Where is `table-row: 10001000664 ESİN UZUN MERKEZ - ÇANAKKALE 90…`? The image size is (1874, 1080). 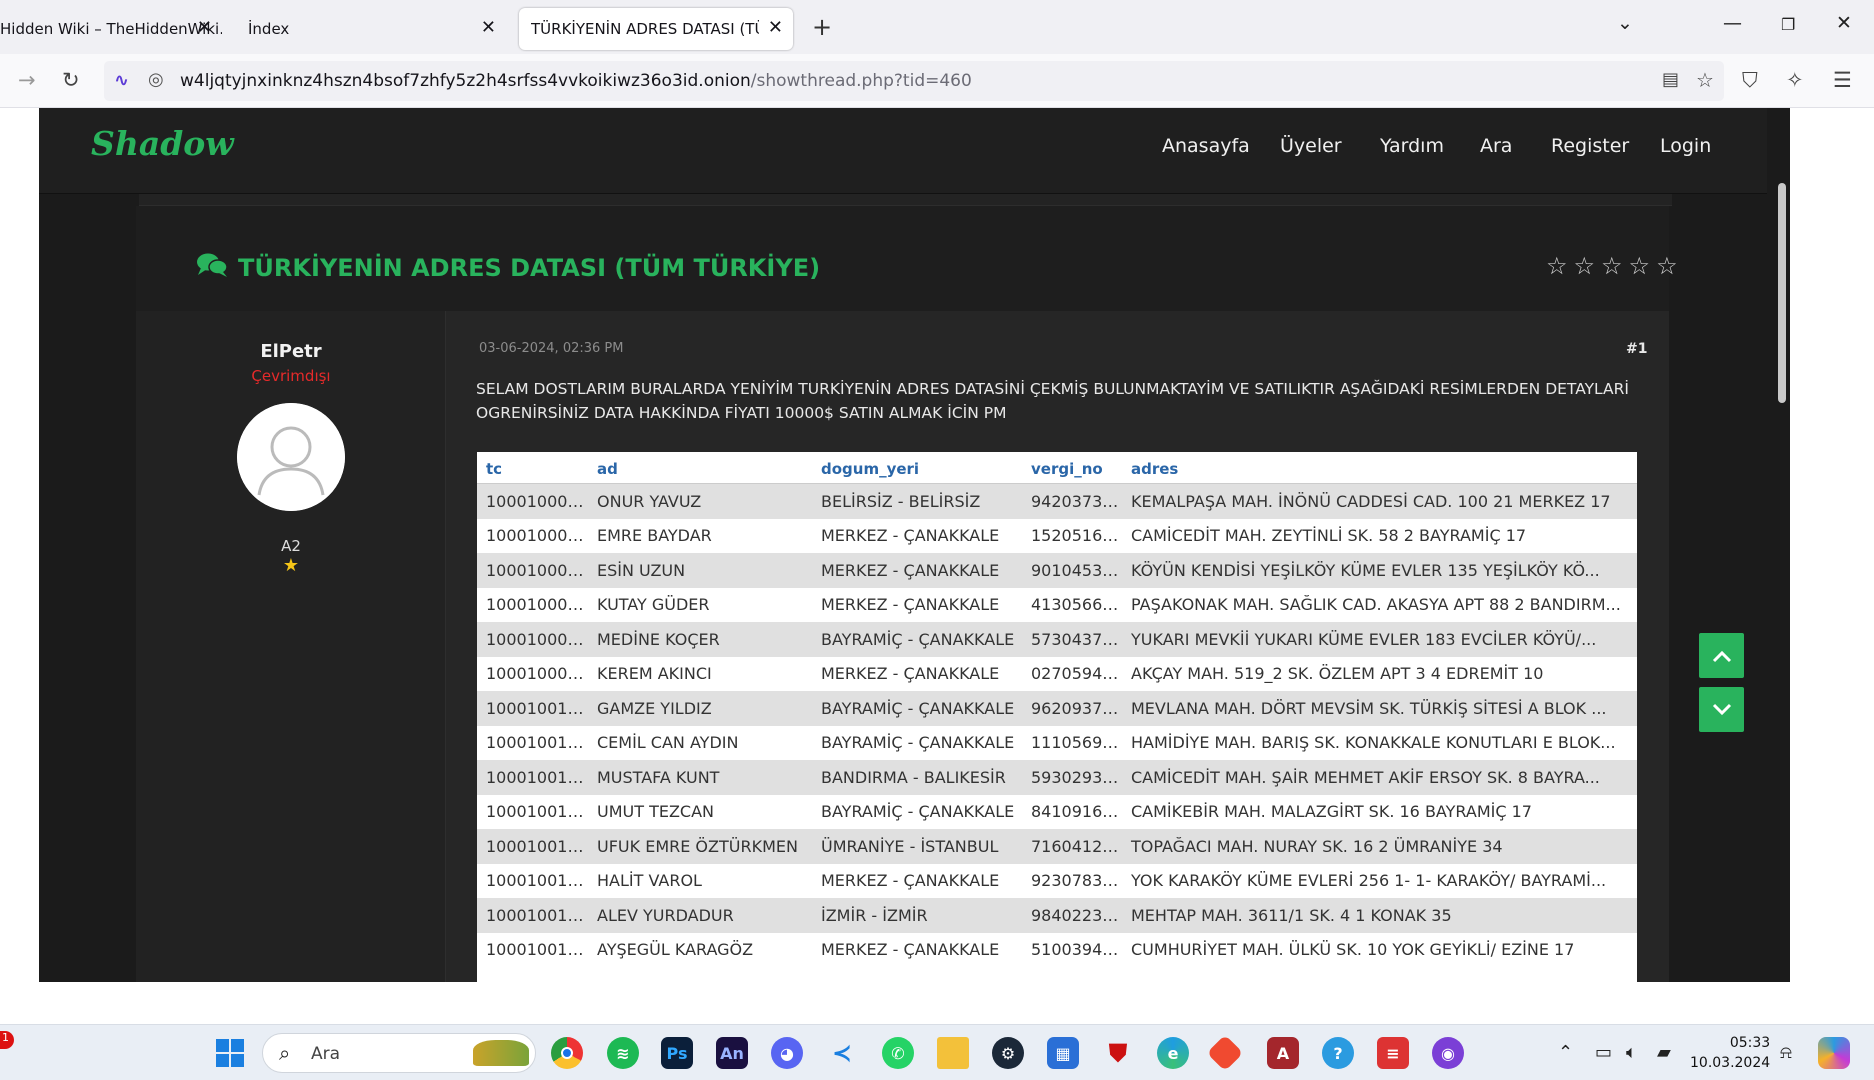
table-row: 10001000664 ESİN UZUN MERKEZ - ÇANAKKALE 90… is located at coordinates (1057, 570).